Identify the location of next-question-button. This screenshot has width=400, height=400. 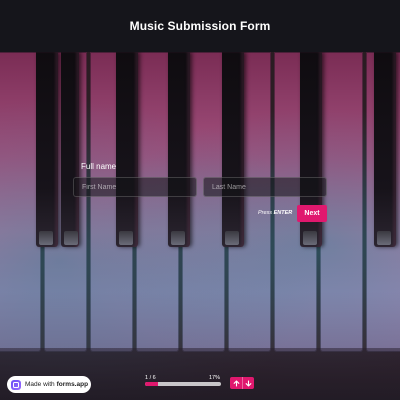
(248, 383).